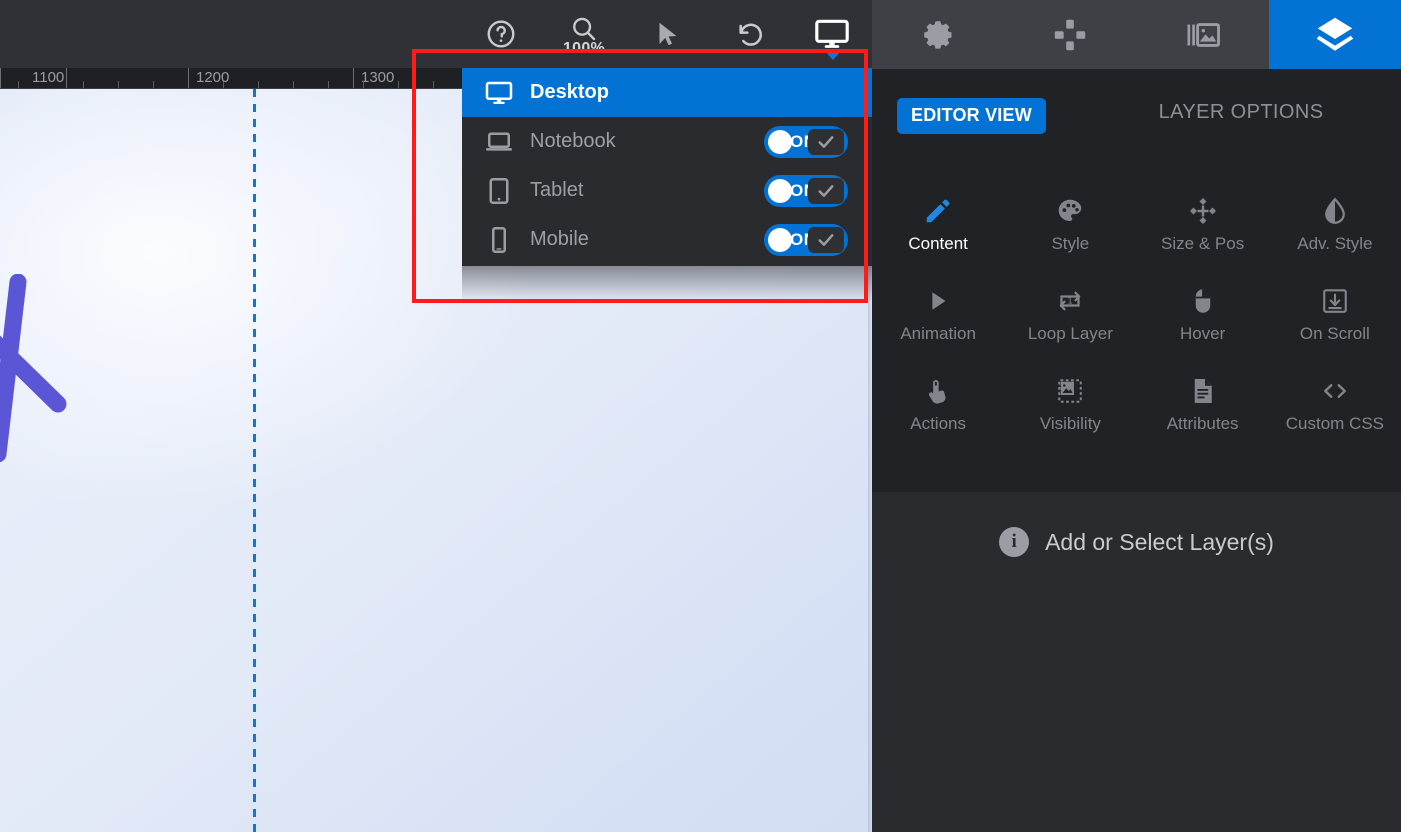 This screenshot has width=1401, height=832. What do you see at coordinates (1070, 423) in the screenshot?
I see `option-label: Visibility` at bounding box center [1070, 423].